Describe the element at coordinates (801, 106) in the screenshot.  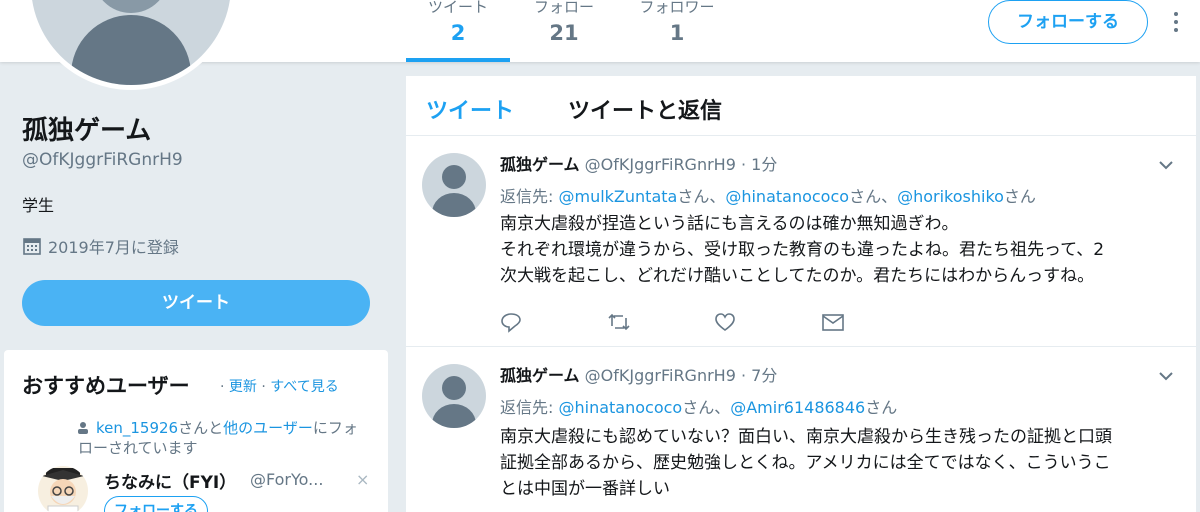
I see `timeline-tabs: ツイート ツイートと返信` at that location.